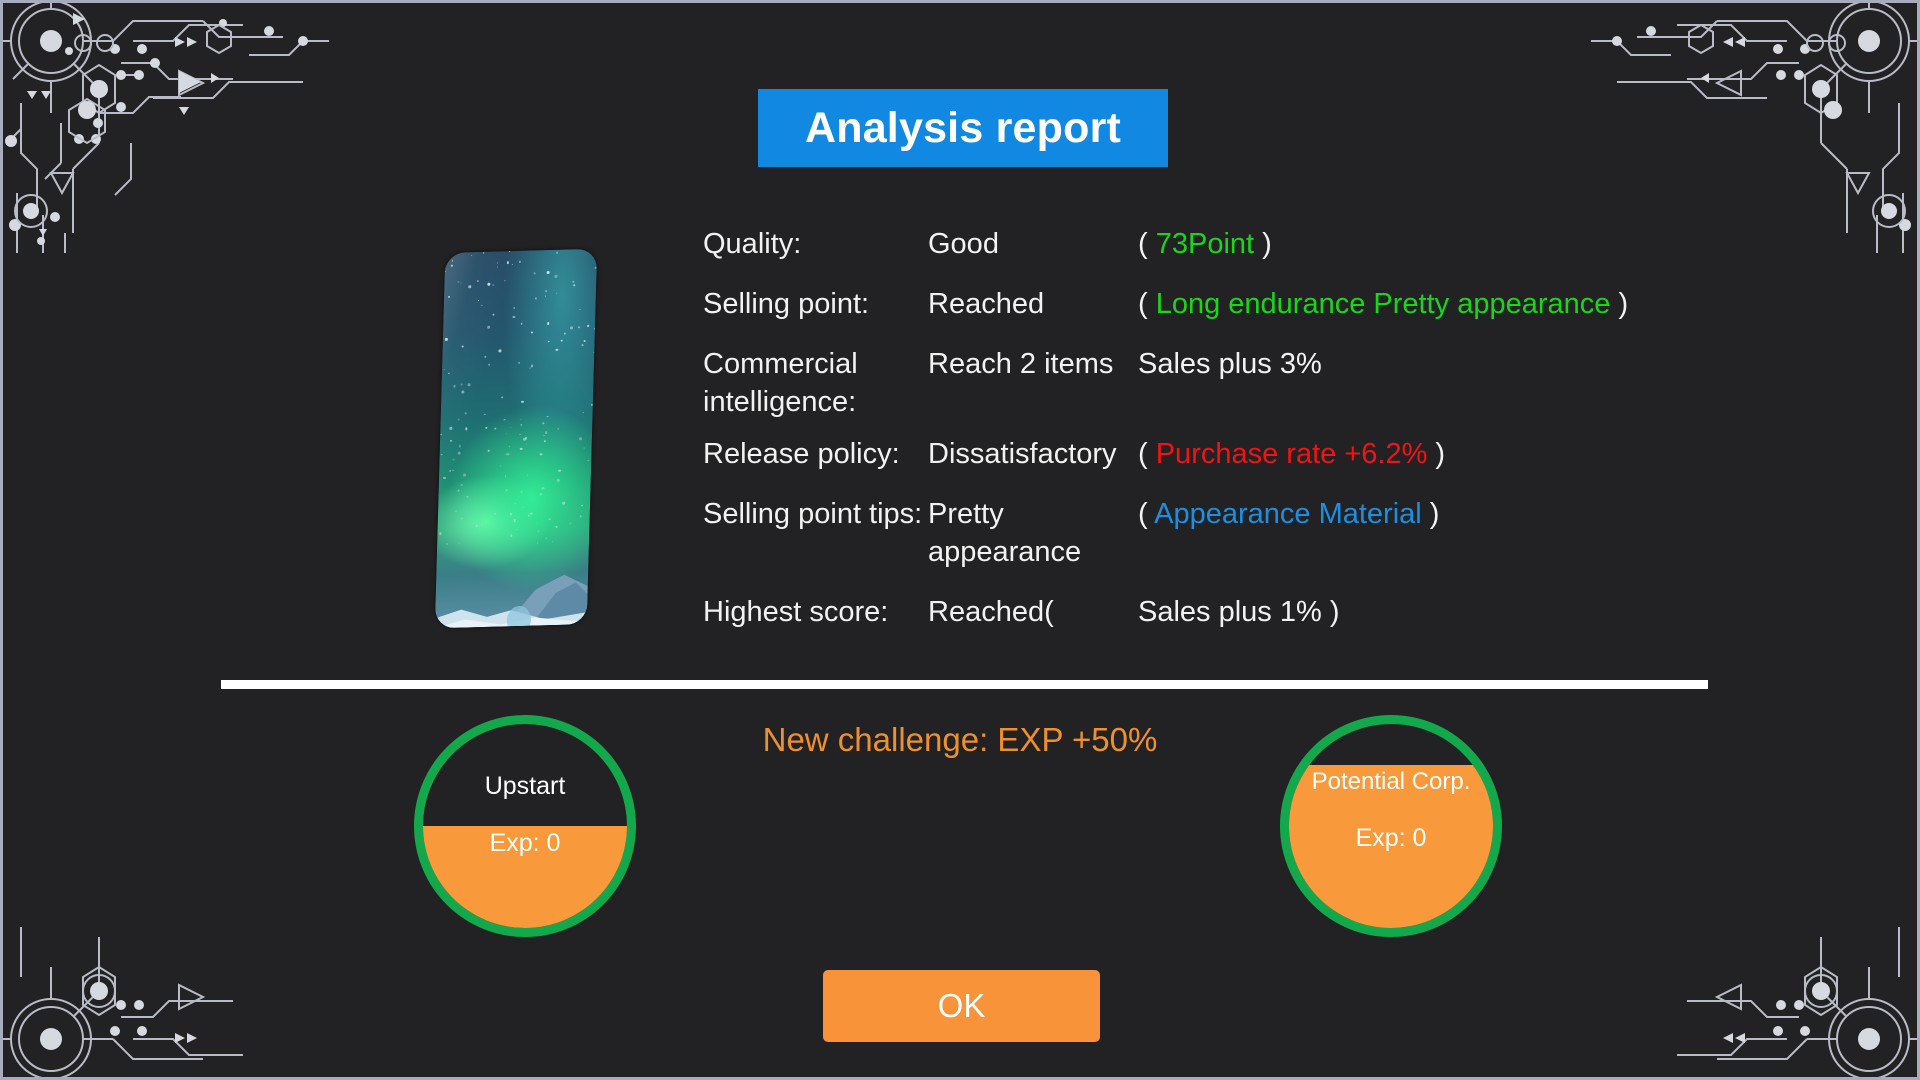 Image resolution: width=1920 pixels, height=1080 pixels. I want to click on report-row-extra-text: Long endurance Pretty appearance, so click(1383, 304).